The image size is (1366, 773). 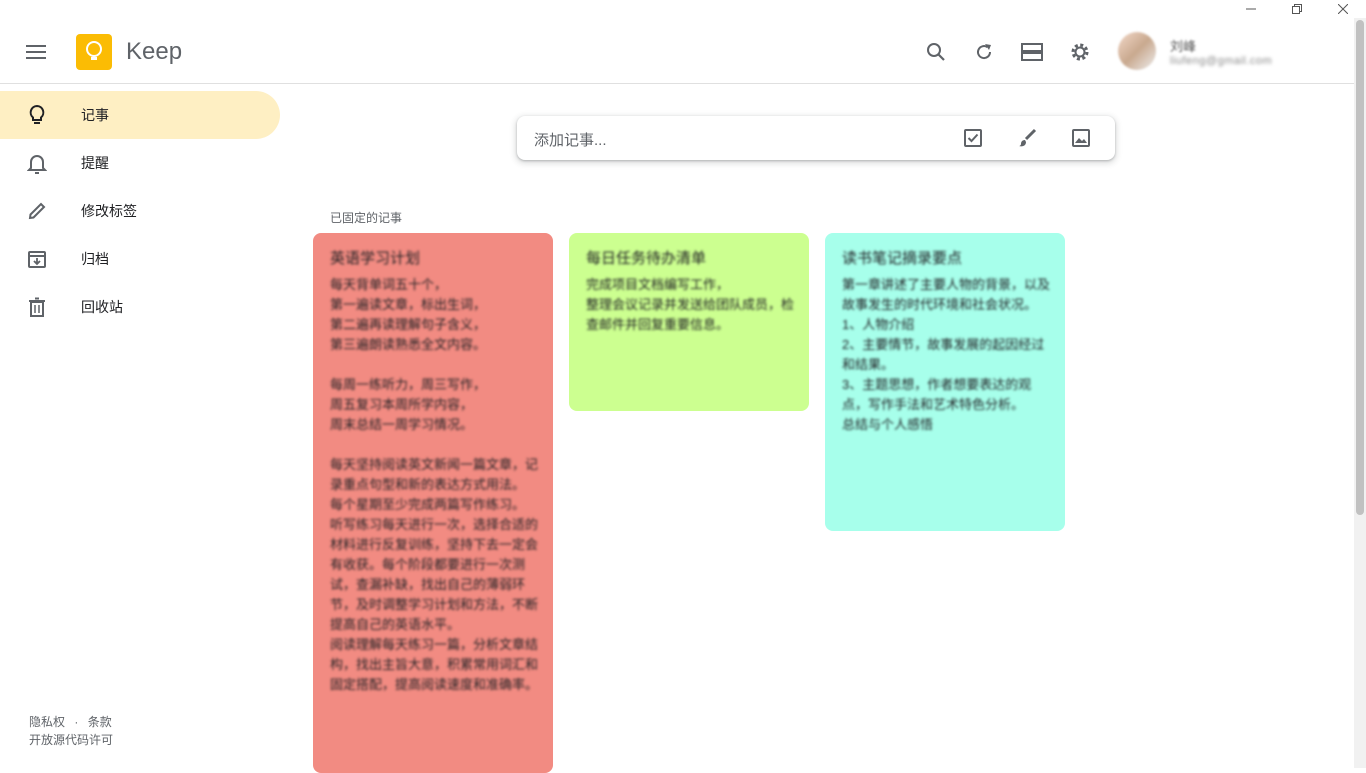 I want to click on pinned-section-title: 已固定的记事, so click(x=366, y=218).